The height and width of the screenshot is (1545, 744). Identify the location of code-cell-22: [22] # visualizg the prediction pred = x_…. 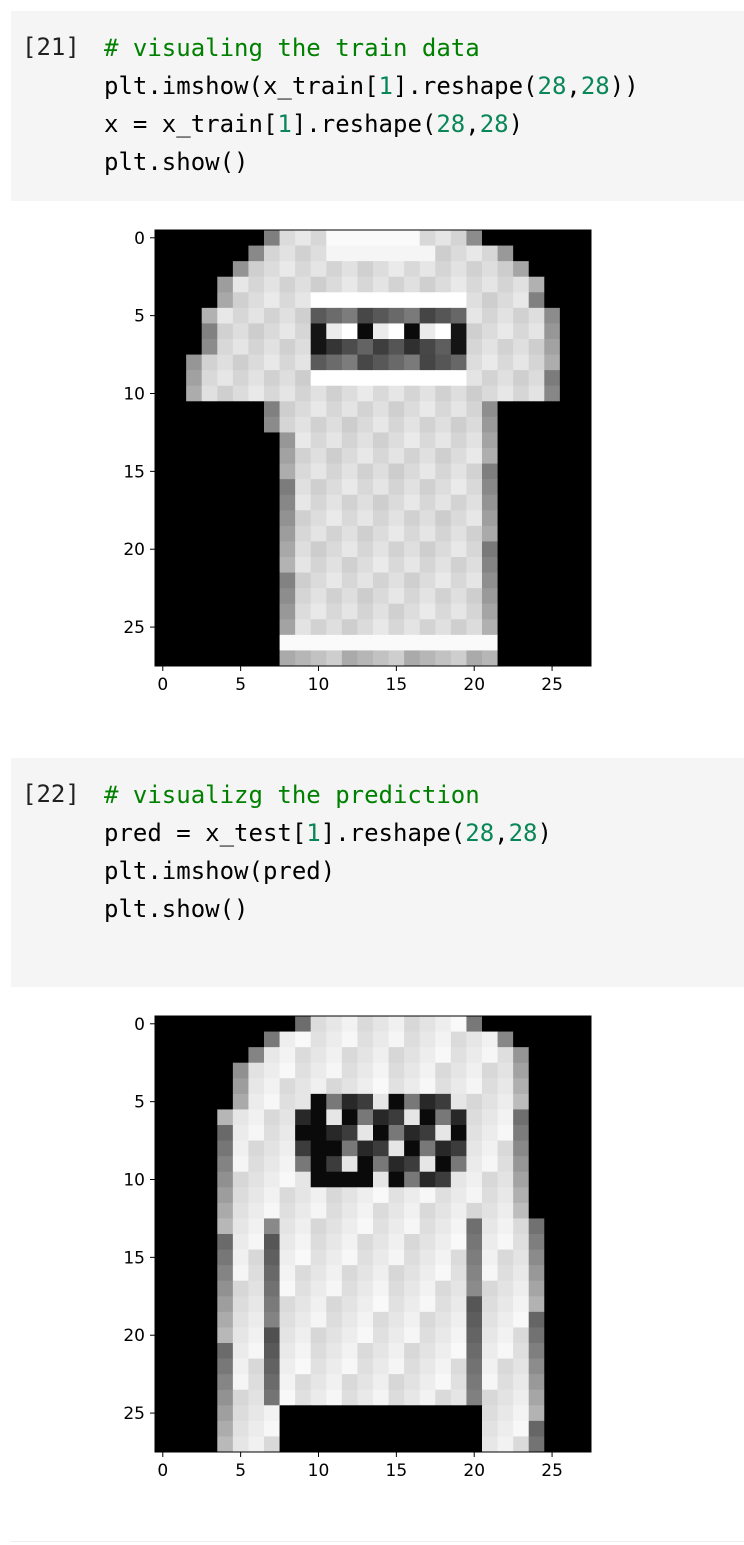
(377, 872).